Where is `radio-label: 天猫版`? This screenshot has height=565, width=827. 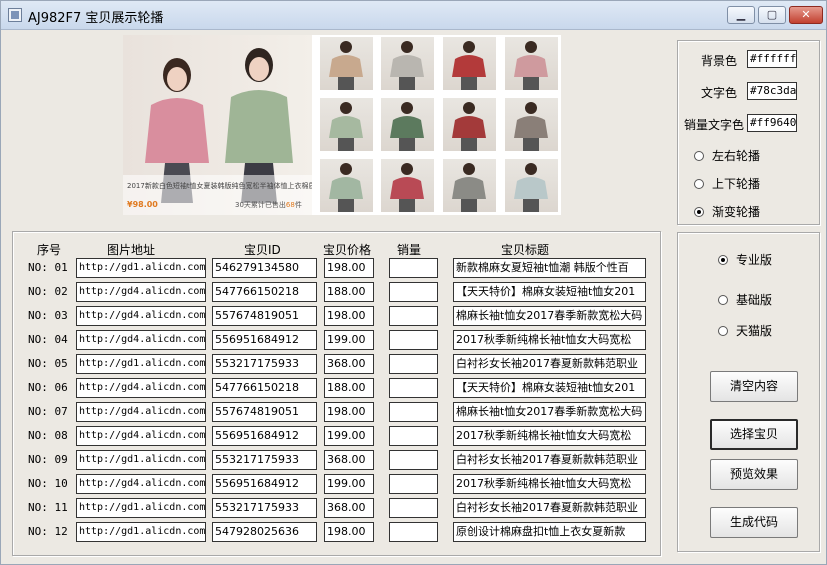 radio-label: 天猫版 is located at coordinates (754, 331).